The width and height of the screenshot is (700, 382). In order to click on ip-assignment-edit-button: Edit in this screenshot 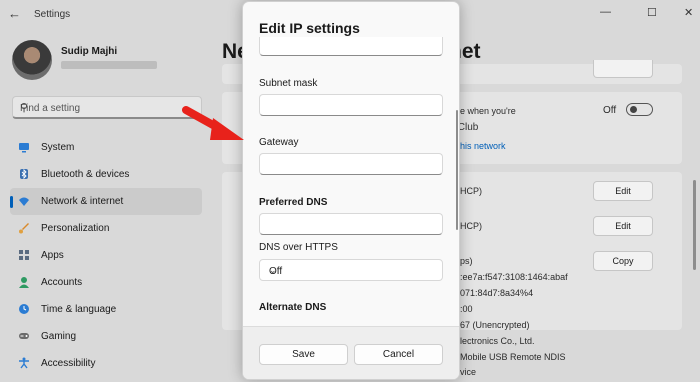, I will do `click(623, 191)`.